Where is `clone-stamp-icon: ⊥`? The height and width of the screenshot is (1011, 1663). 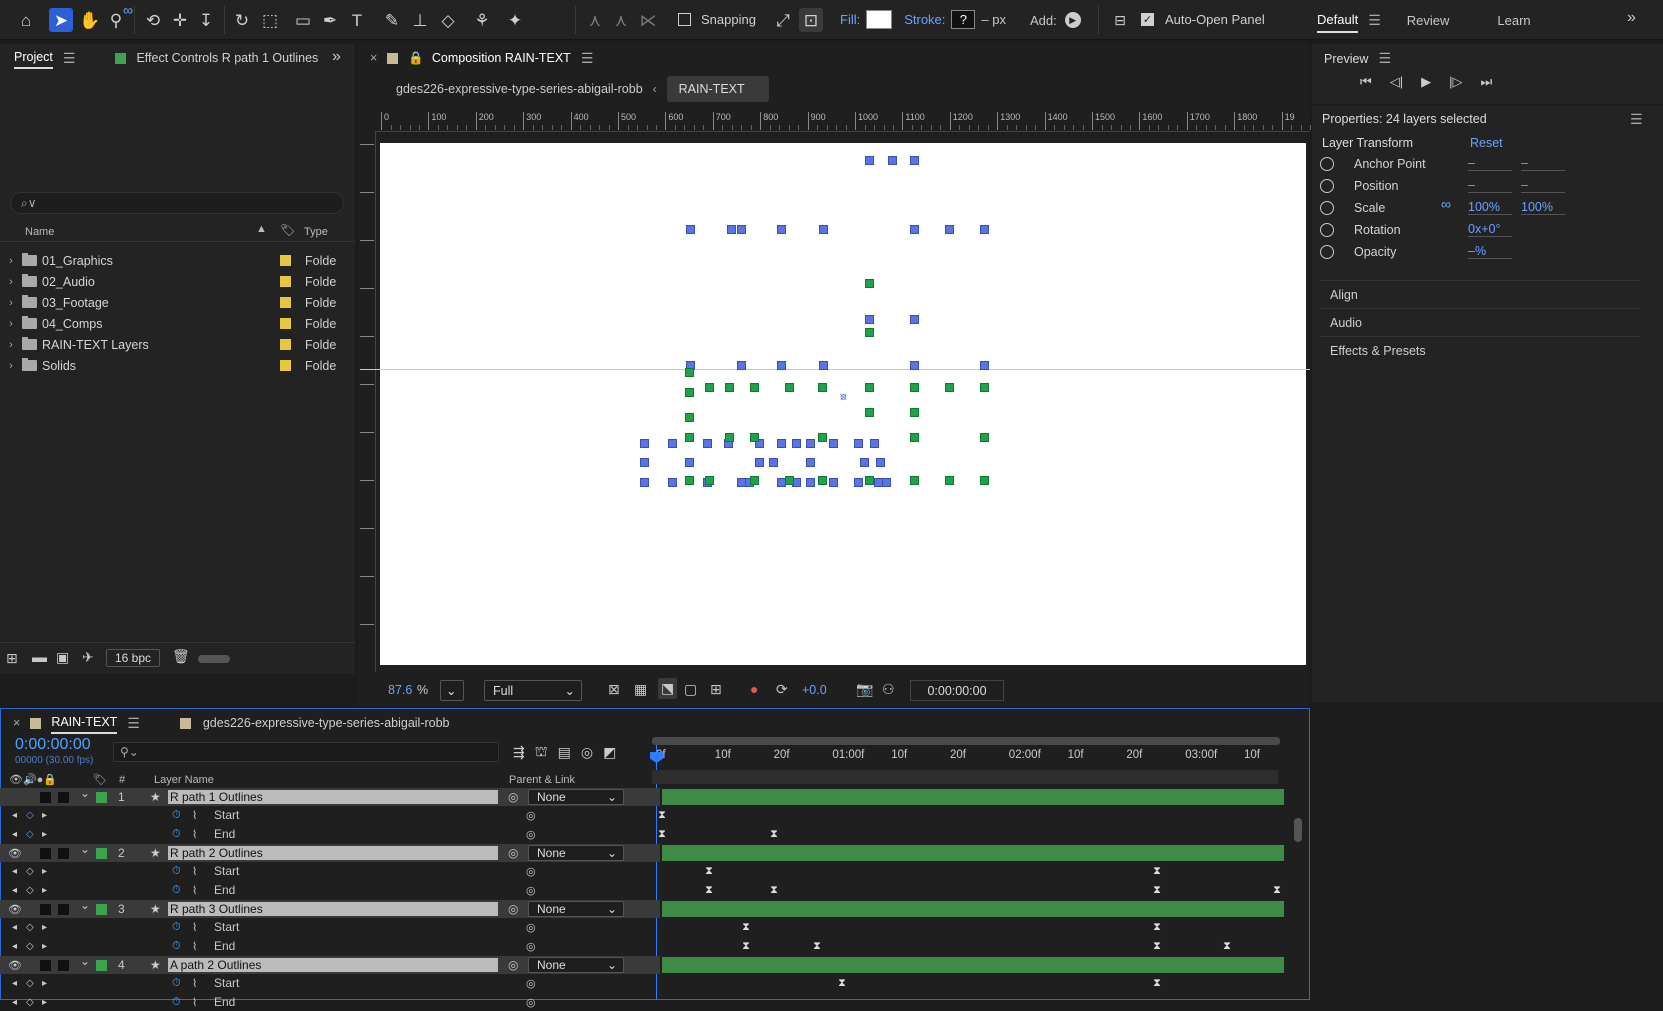 clone-stamp-icon: ⊥ is located at coordinates (420, 20).